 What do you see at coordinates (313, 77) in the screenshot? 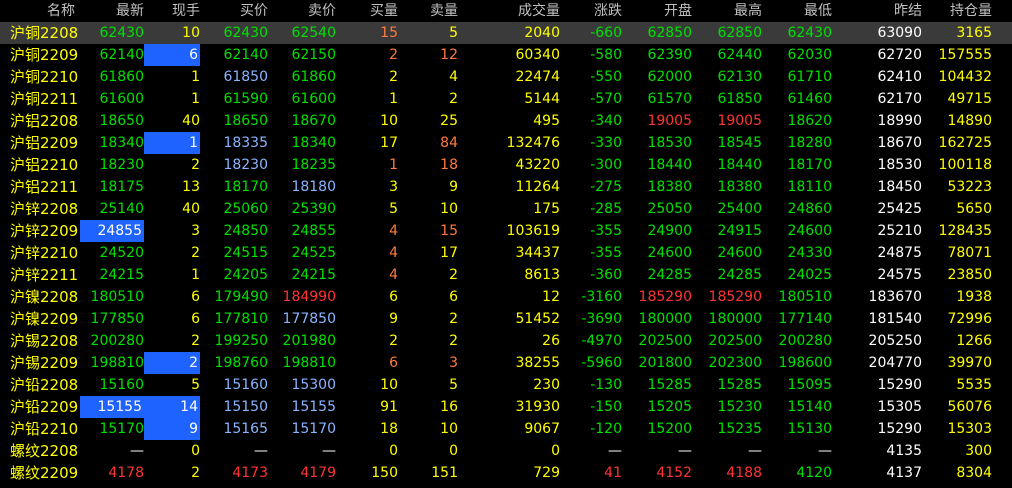
I see `cell-ask: 61860` at bounding box center [313, 77].